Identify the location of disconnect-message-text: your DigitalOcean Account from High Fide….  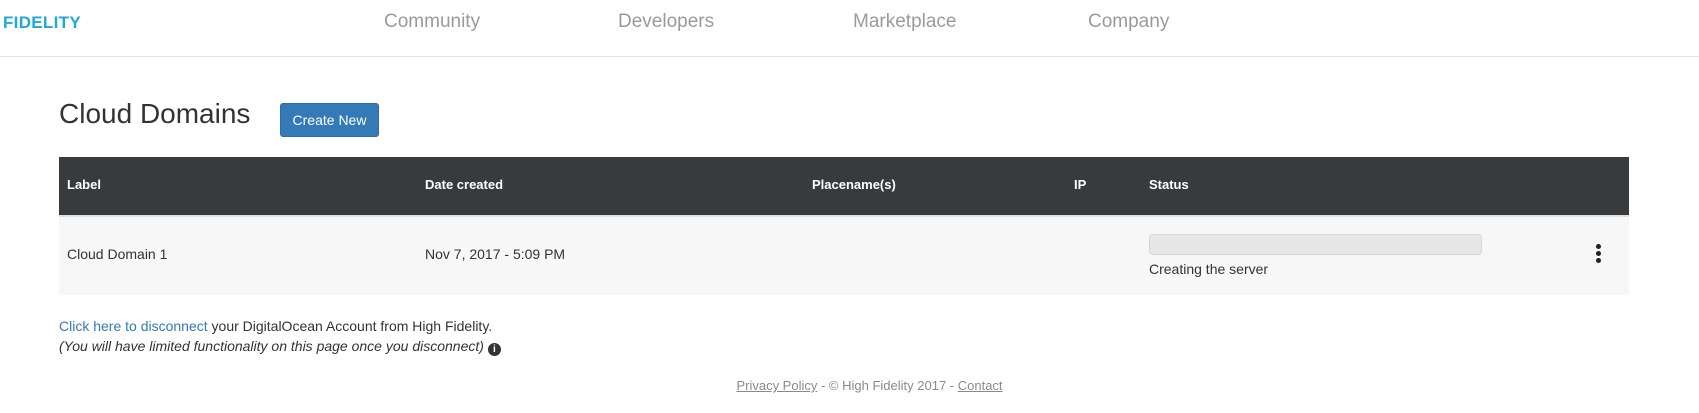
(350, 326).